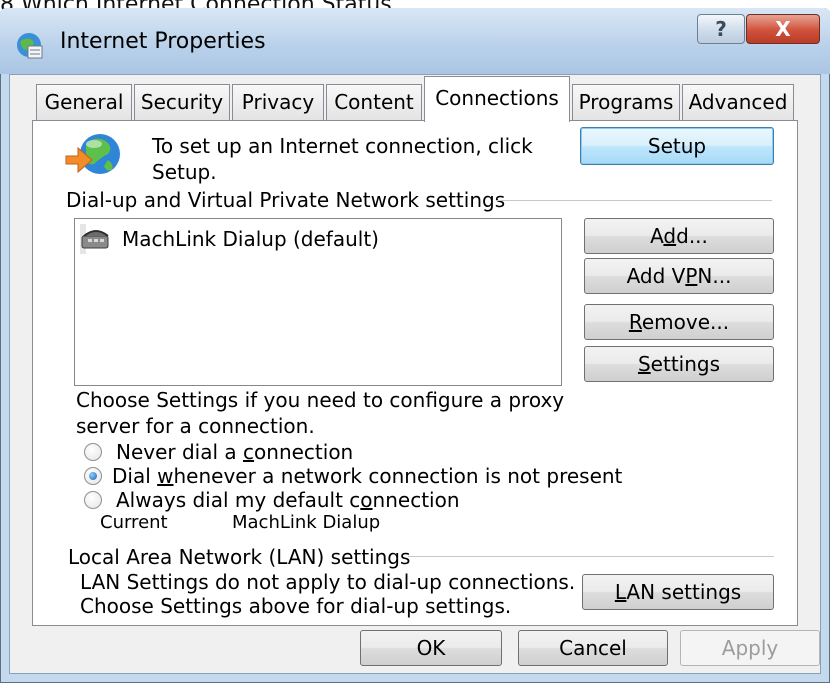 This screenshot has width=830, height=683. I want to click on lan-settings-button: LAN settings, so click(678, 592).